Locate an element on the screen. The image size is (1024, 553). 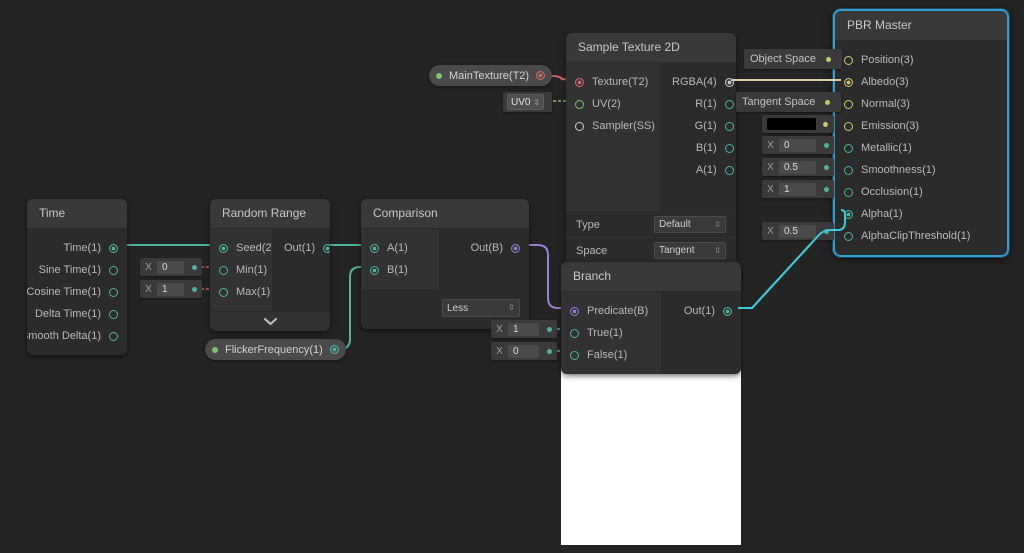
port-smooth-delta: Smooth Delta(1) is located at coordinates (77, 336).